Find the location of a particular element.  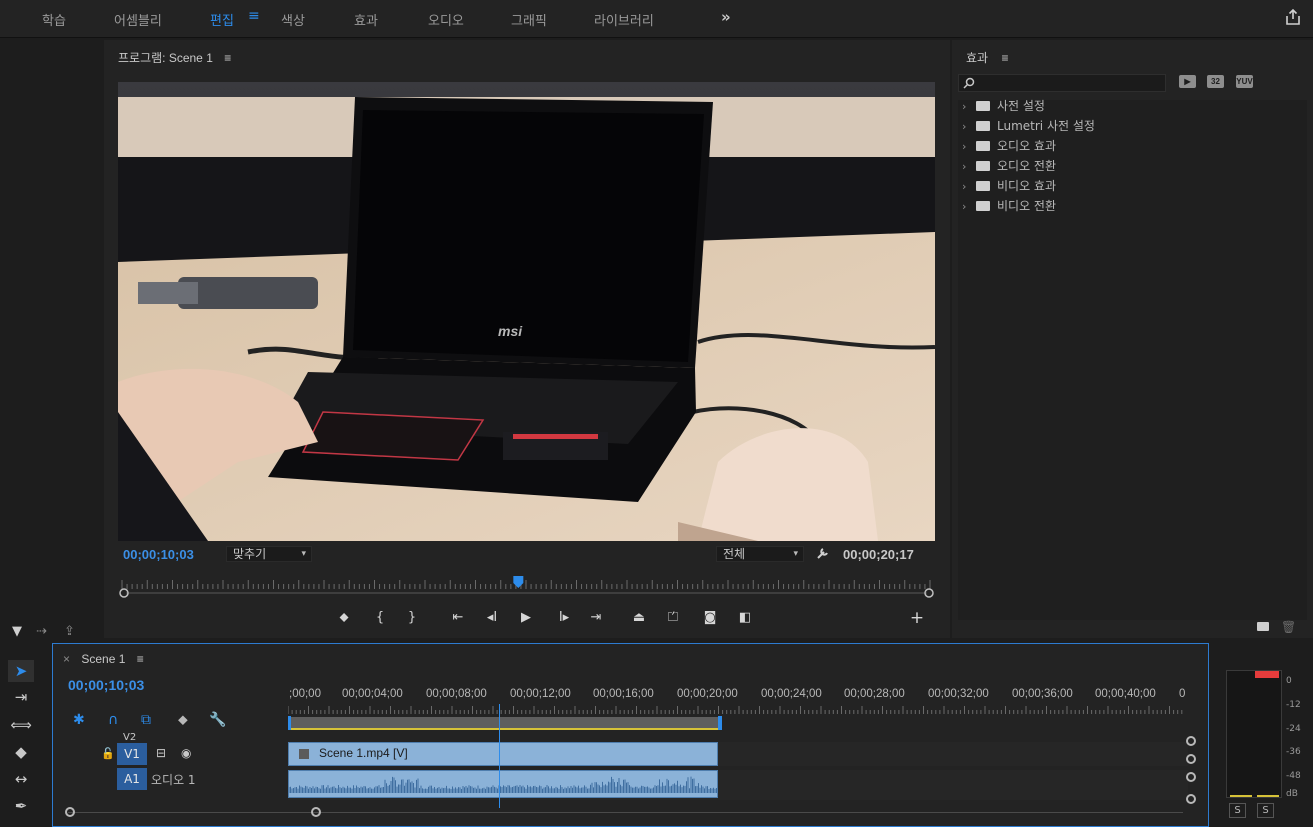

workspace-tab-effects: 효과 is located at coordinates (366, 19).